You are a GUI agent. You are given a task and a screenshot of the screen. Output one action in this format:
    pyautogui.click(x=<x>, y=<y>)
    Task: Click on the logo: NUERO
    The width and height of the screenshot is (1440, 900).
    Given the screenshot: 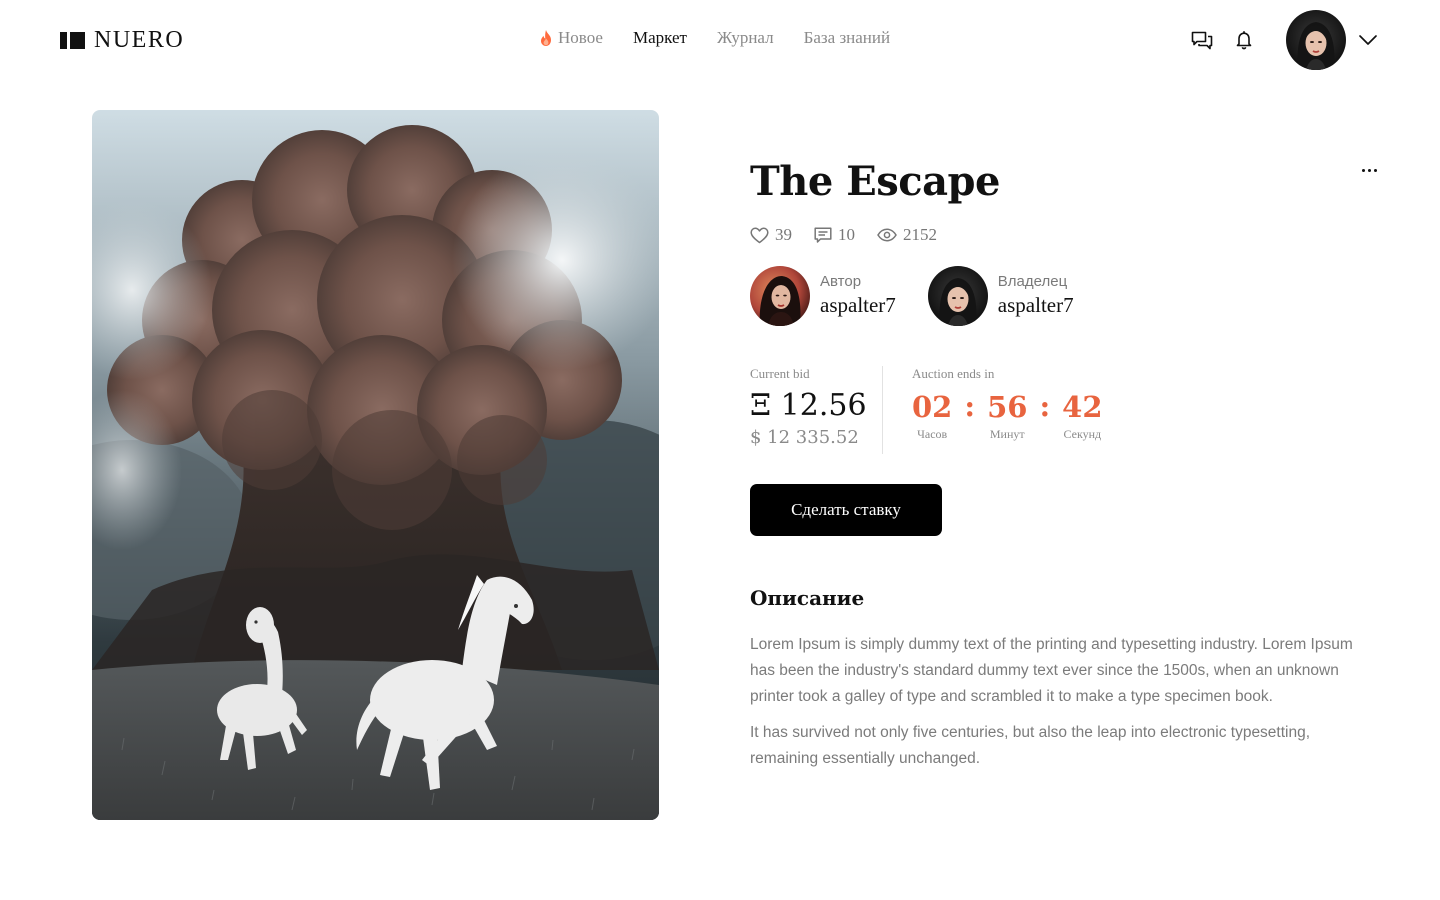 What is the action you would take?
    pyautogui.click(x=122, y=40)
    